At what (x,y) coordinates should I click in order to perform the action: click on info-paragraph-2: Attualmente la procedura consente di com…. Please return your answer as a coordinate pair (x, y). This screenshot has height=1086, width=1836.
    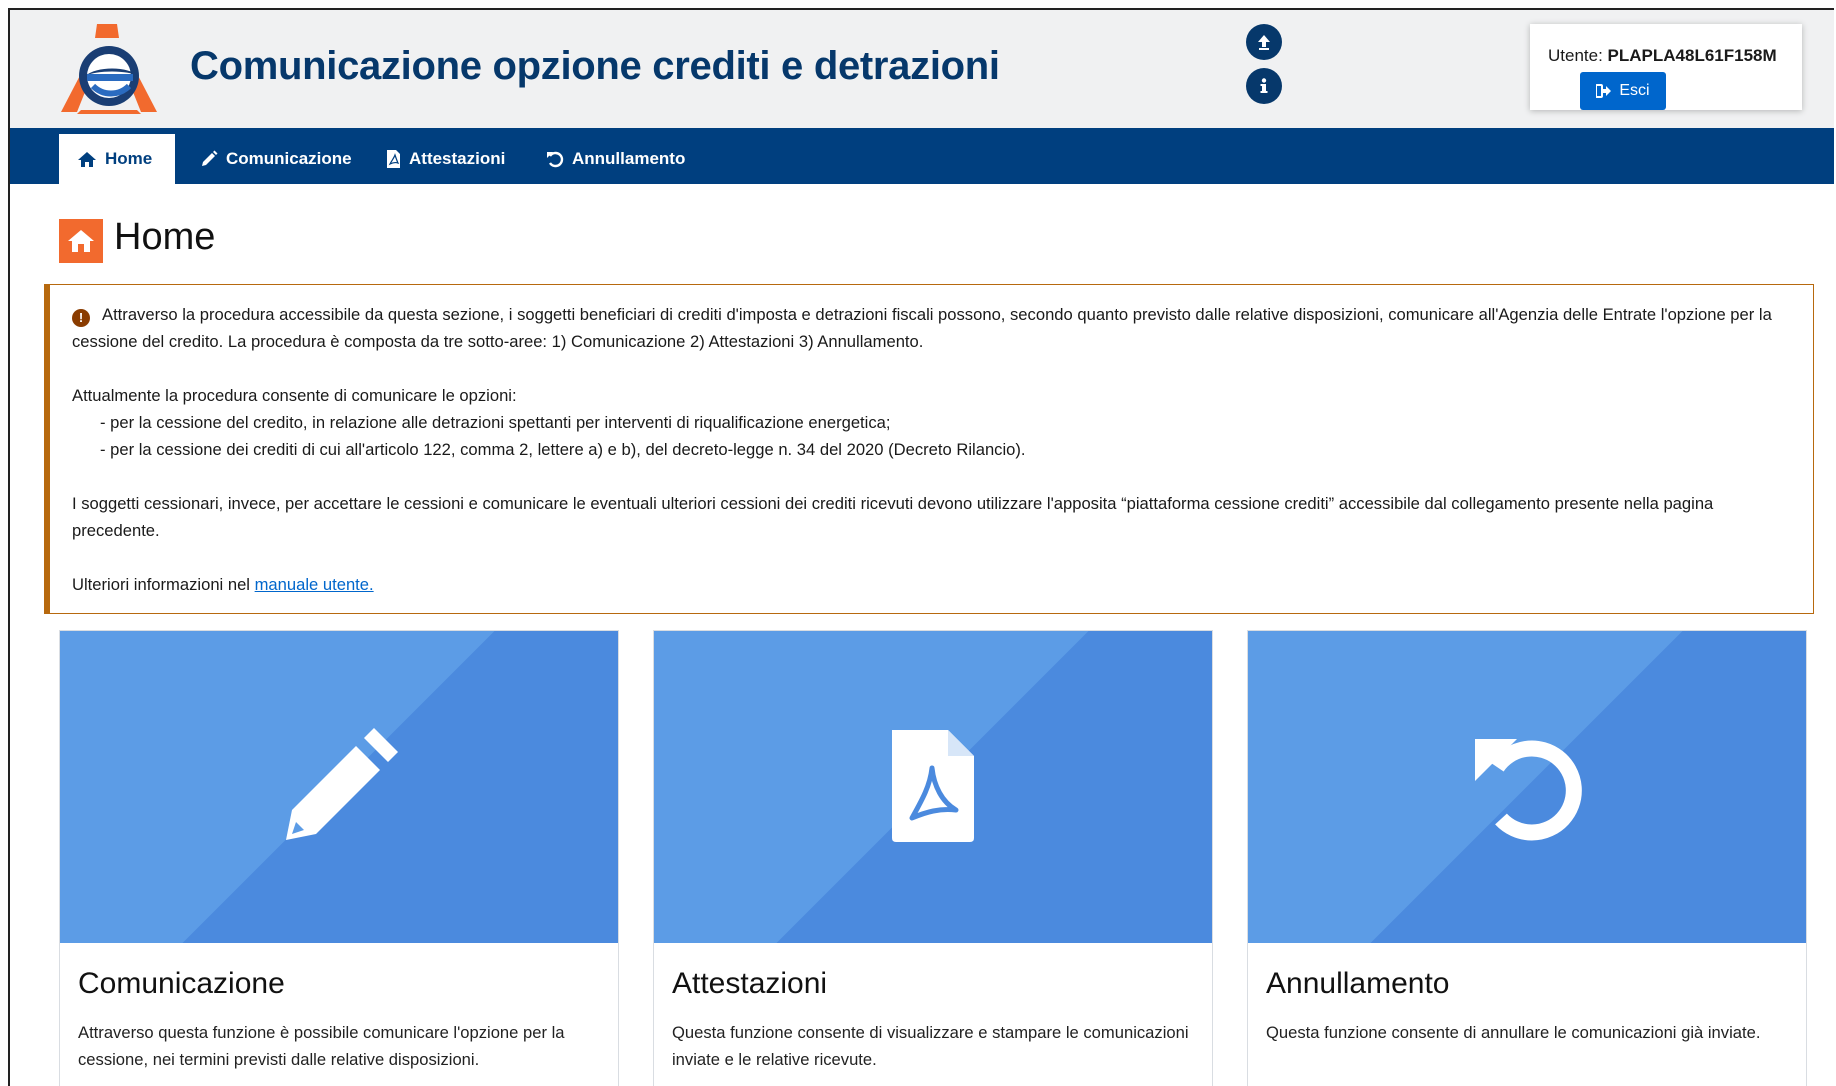
    Looking at the image, I should click on (294, 395).